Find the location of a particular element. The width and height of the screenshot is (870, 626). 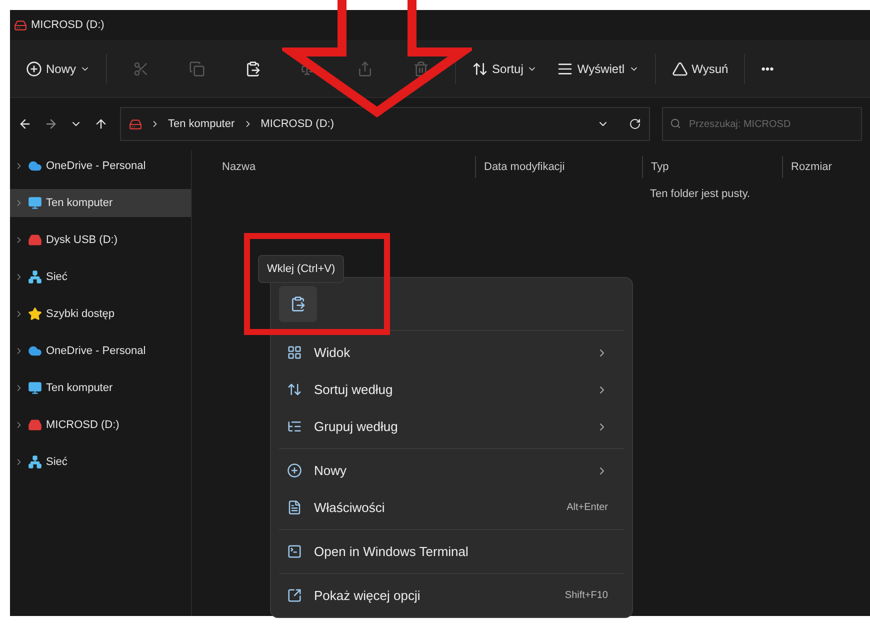

column-header: Rozmiar is located at coordinates (811, 167).